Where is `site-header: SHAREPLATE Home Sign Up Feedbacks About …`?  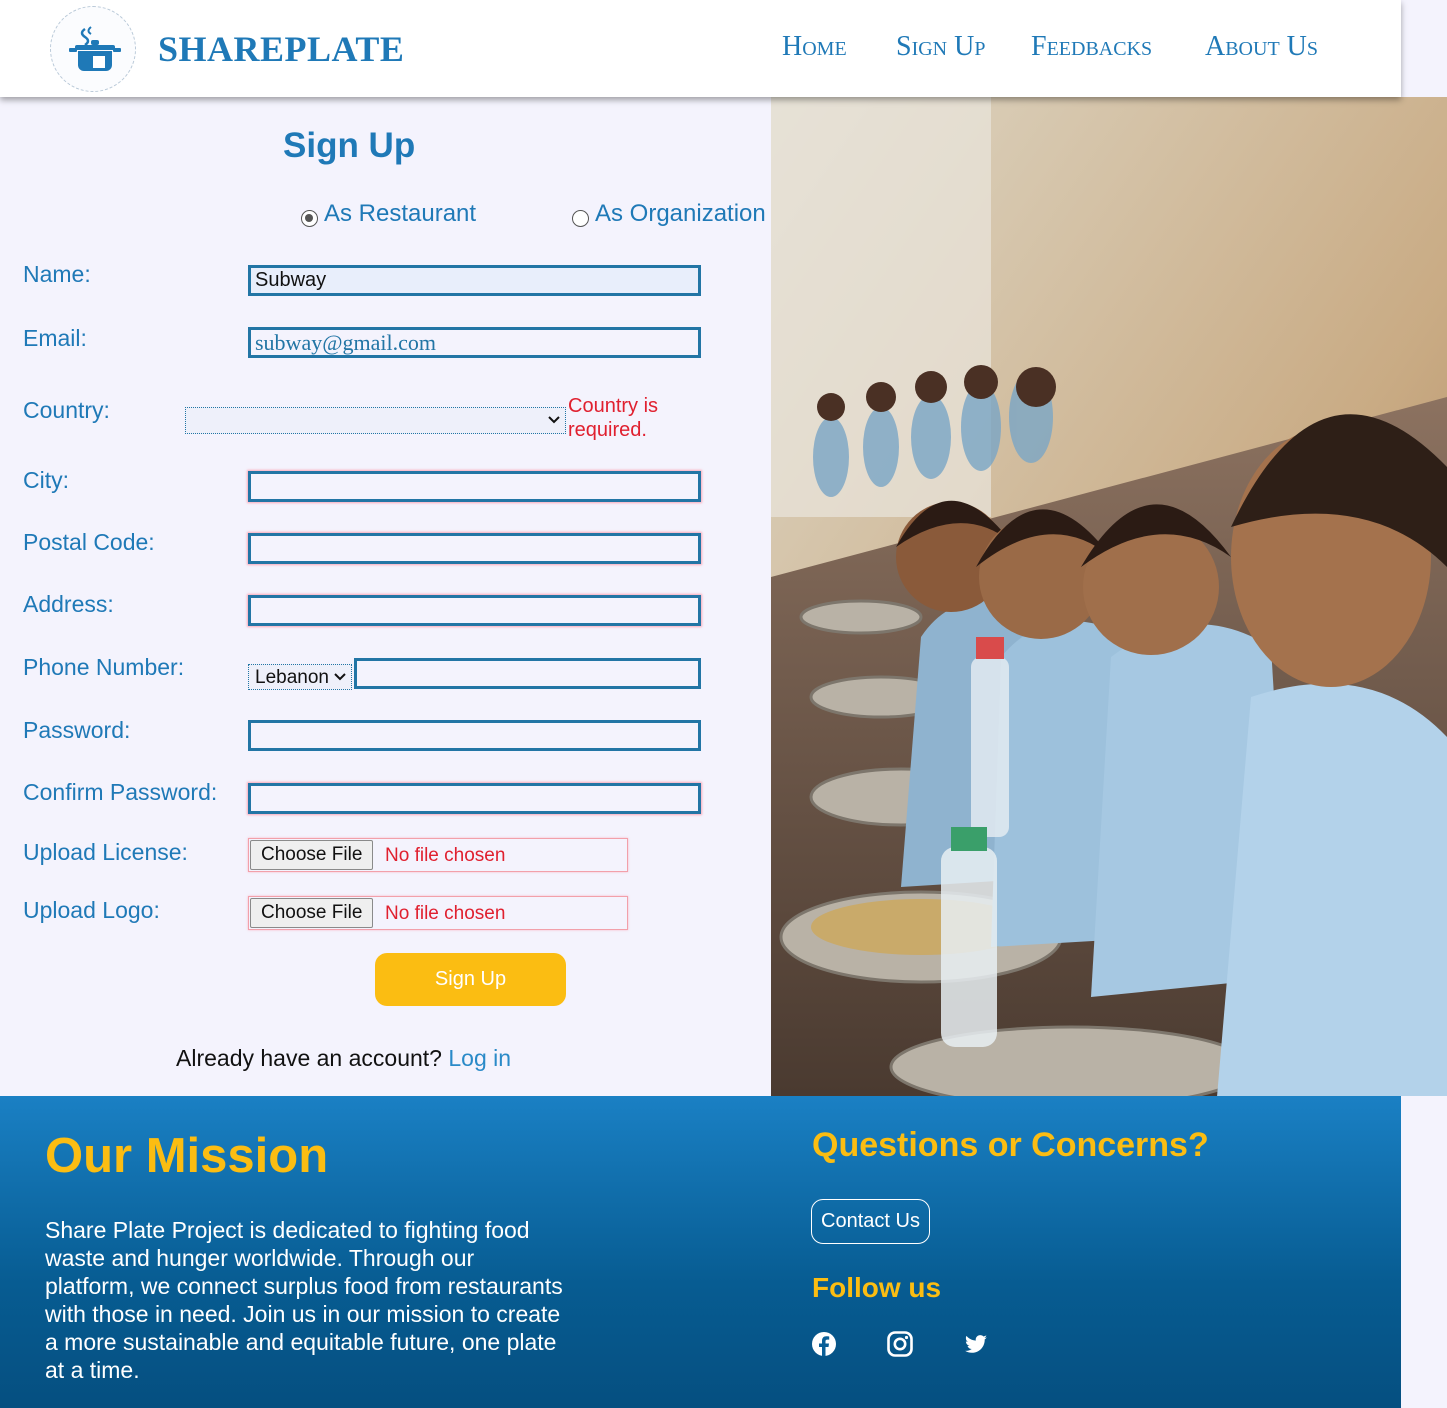
site-header: SHAREPLATE Home Sign Up Feedbacks About … is located at coordinates (700, 48).